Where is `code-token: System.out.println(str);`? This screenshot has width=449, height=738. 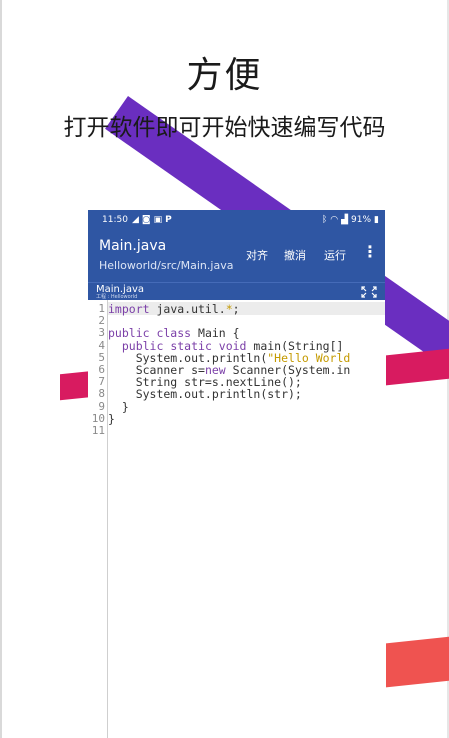 code-token: System.out.println(str); is located at coordinates (205, 394).